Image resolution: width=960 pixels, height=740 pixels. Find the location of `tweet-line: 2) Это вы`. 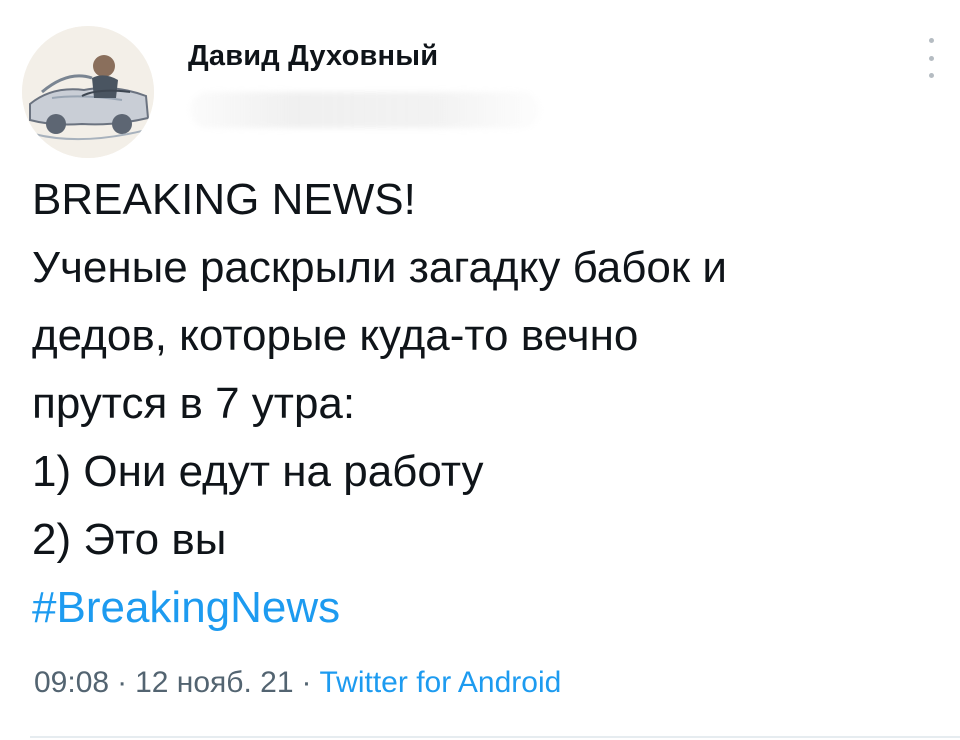

tweet-line: 2) Это вы is located at coordinates (129, 539).